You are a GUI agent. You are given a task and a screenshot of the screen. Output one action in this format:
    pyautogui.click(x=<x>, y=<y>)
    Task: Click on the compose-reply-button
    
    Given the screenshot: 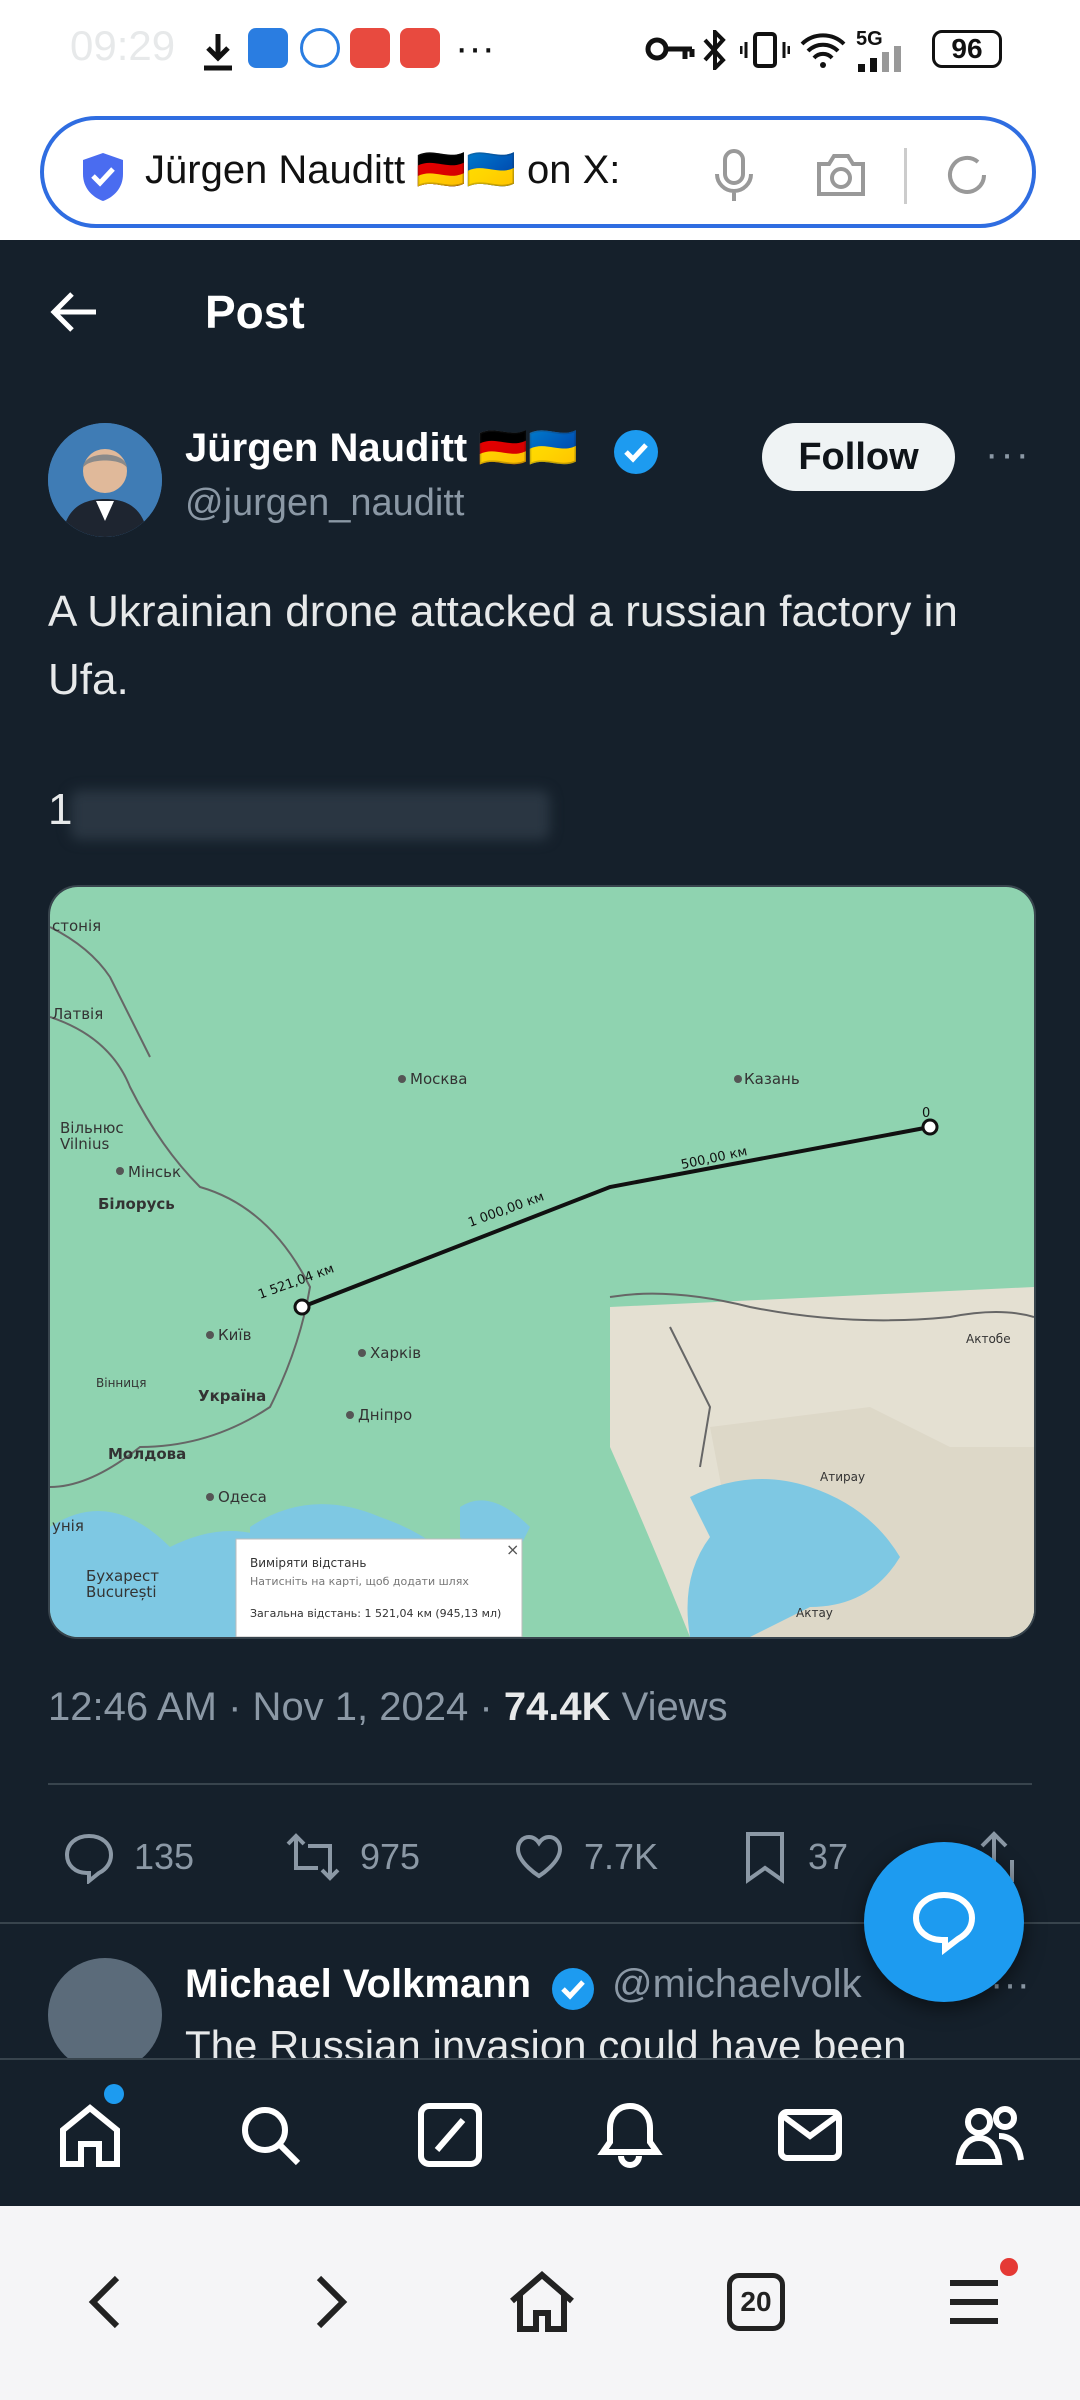 What is the action you would take?
    pyautogui.click(x=944, y=1922)
    